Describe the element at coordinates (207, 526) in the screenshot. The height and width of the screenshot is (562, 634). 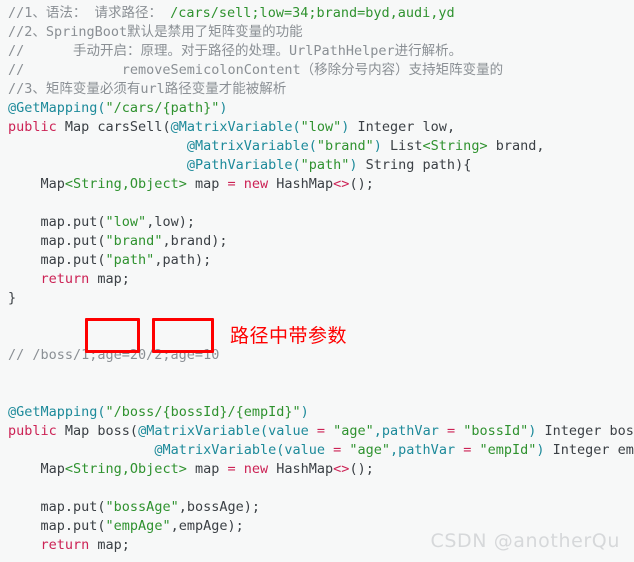
I see `code-token-plain: ,empAge);` at that location.